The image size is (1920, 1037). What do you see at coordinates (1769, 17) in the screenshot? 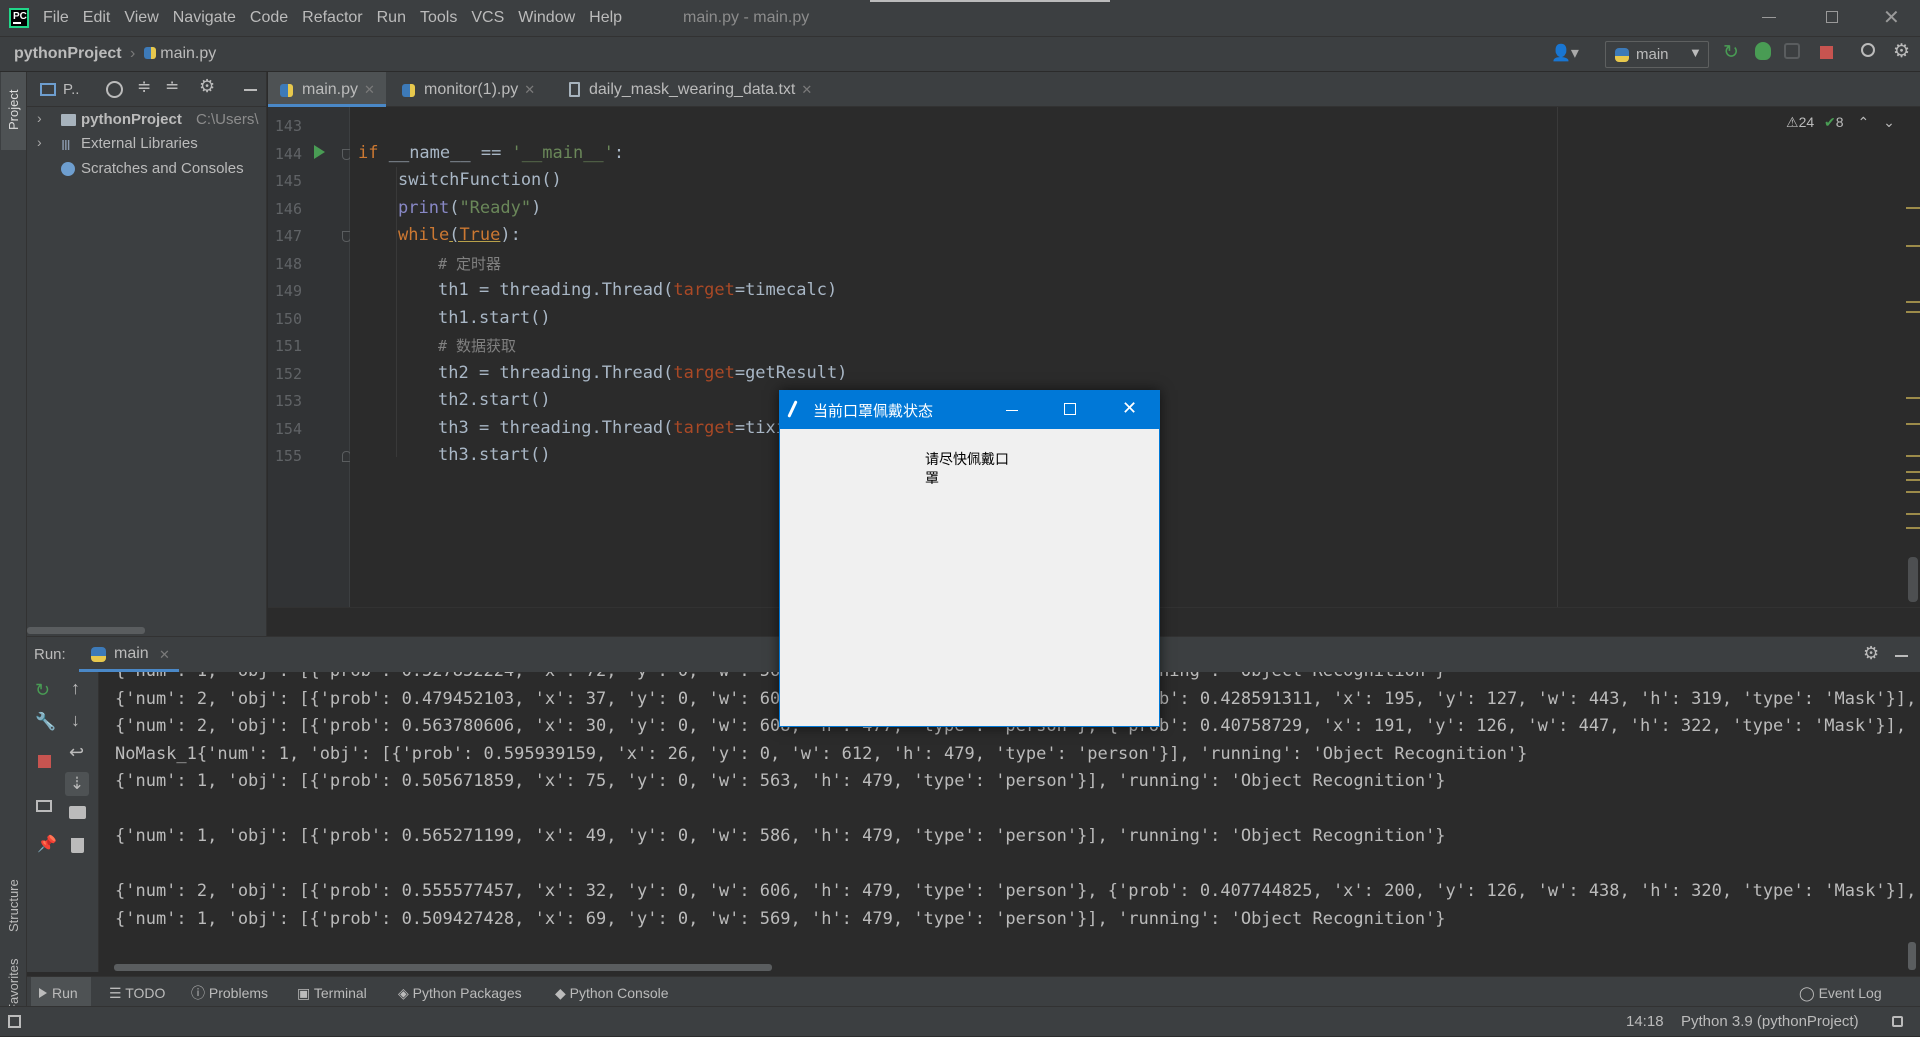
I see `minimize-window-icon` at bounding box center [1769, 17].